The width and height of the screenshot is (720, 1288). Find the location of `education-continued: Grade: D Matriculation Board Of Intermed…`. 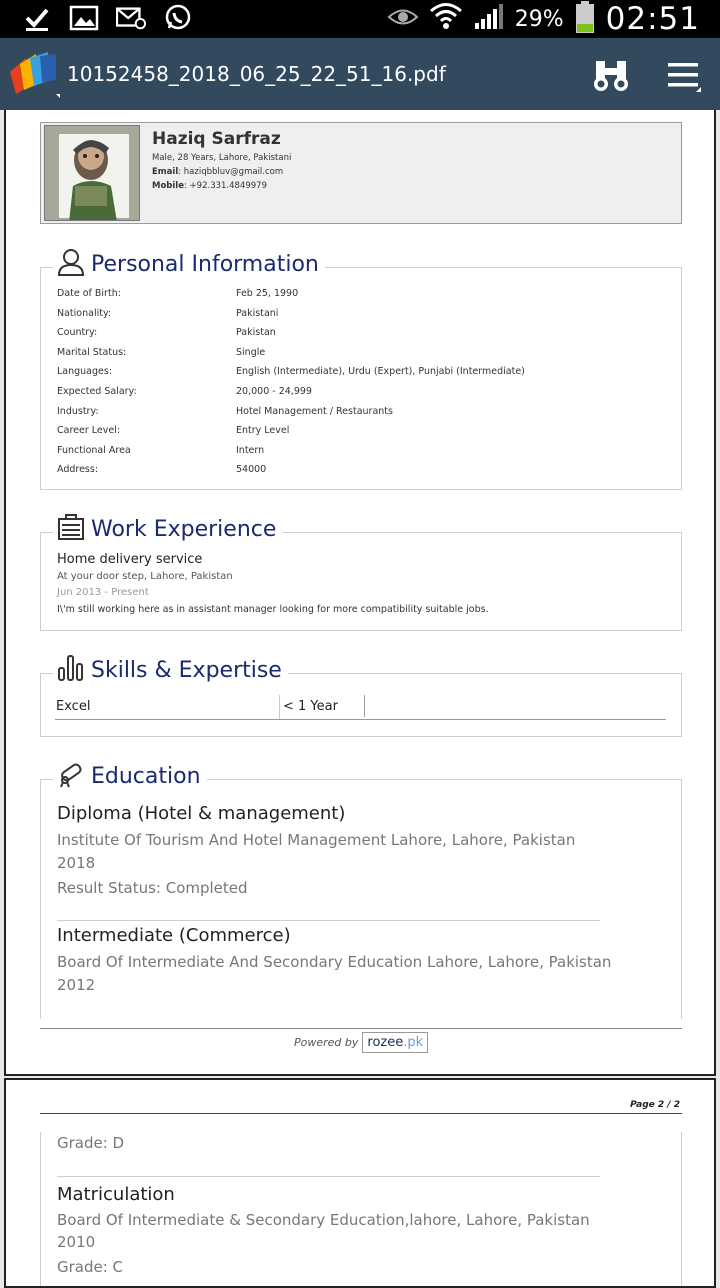

education-continued: Grade: D Matriculation Board Of Intermed… is located at coordinates (361, 1209).